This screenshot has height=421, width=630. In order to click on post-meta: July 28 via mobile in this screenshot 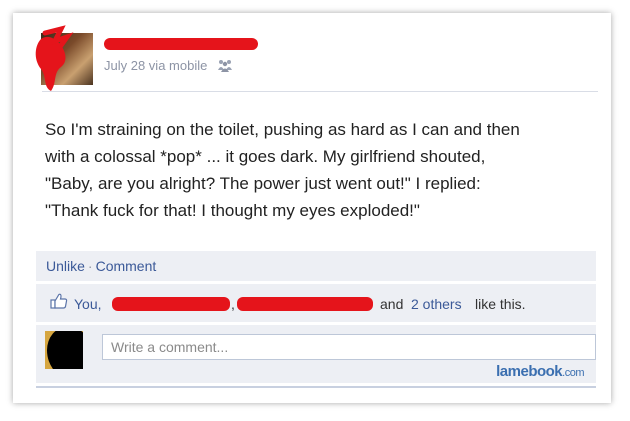, I will do `click(168, 66)`.